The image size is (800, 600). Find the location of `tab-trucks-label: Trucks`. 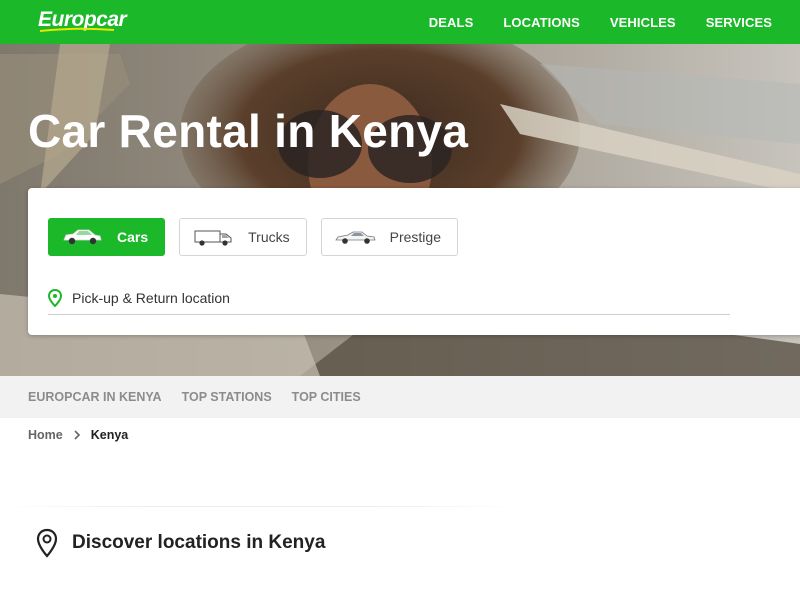

tab-trucks-label: Trucks is located at coordinates (269, 237).